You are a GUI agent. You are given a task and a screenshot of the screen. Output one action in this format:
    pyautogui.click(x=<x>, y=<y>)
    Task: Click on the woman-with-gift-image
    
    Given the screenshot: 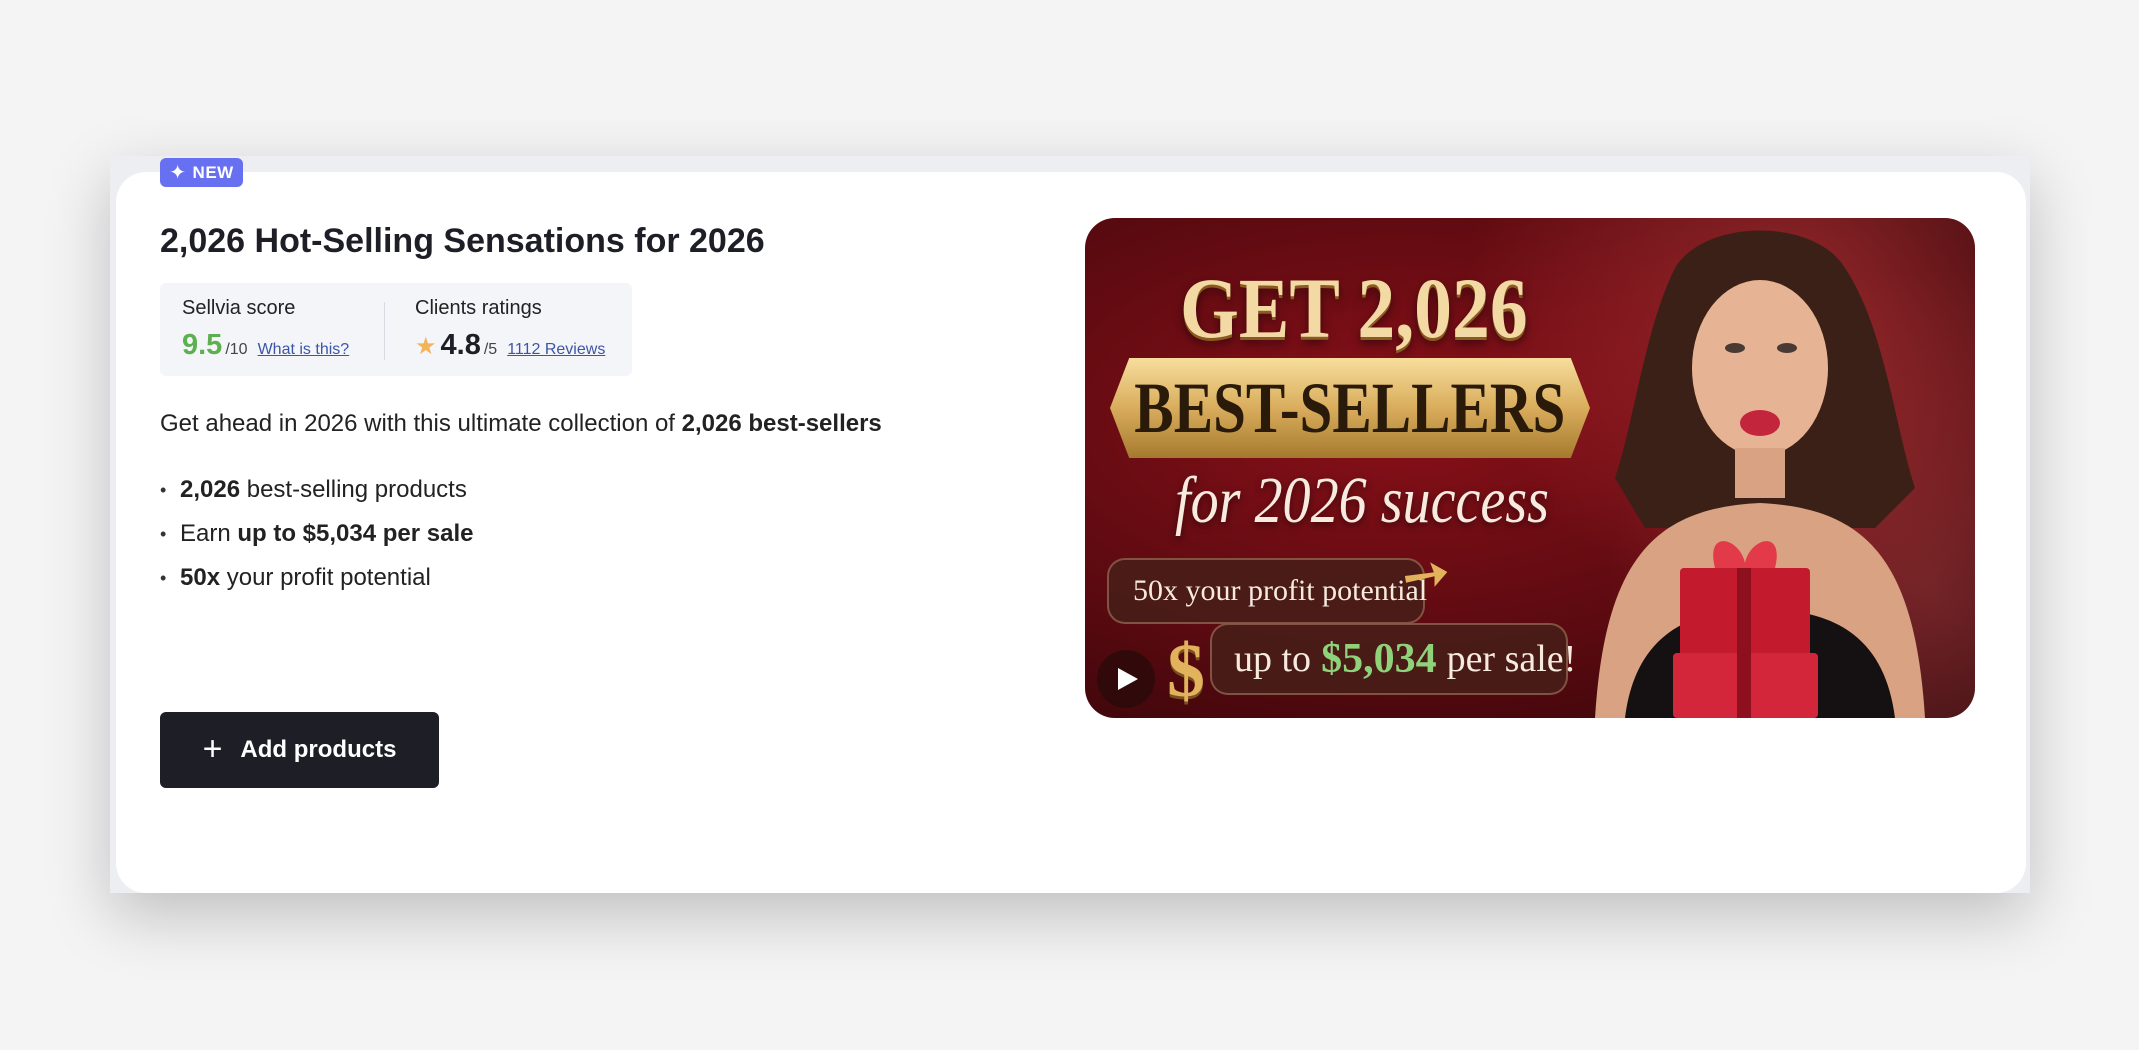 What is the action you would take?
    pyautogui.click(x=1760, y=474)
    